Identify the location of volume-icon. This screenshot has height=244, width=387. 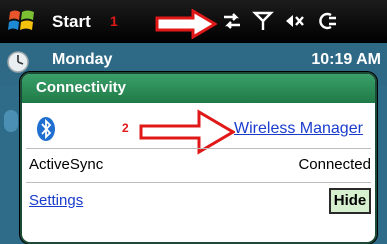
(295, 21).